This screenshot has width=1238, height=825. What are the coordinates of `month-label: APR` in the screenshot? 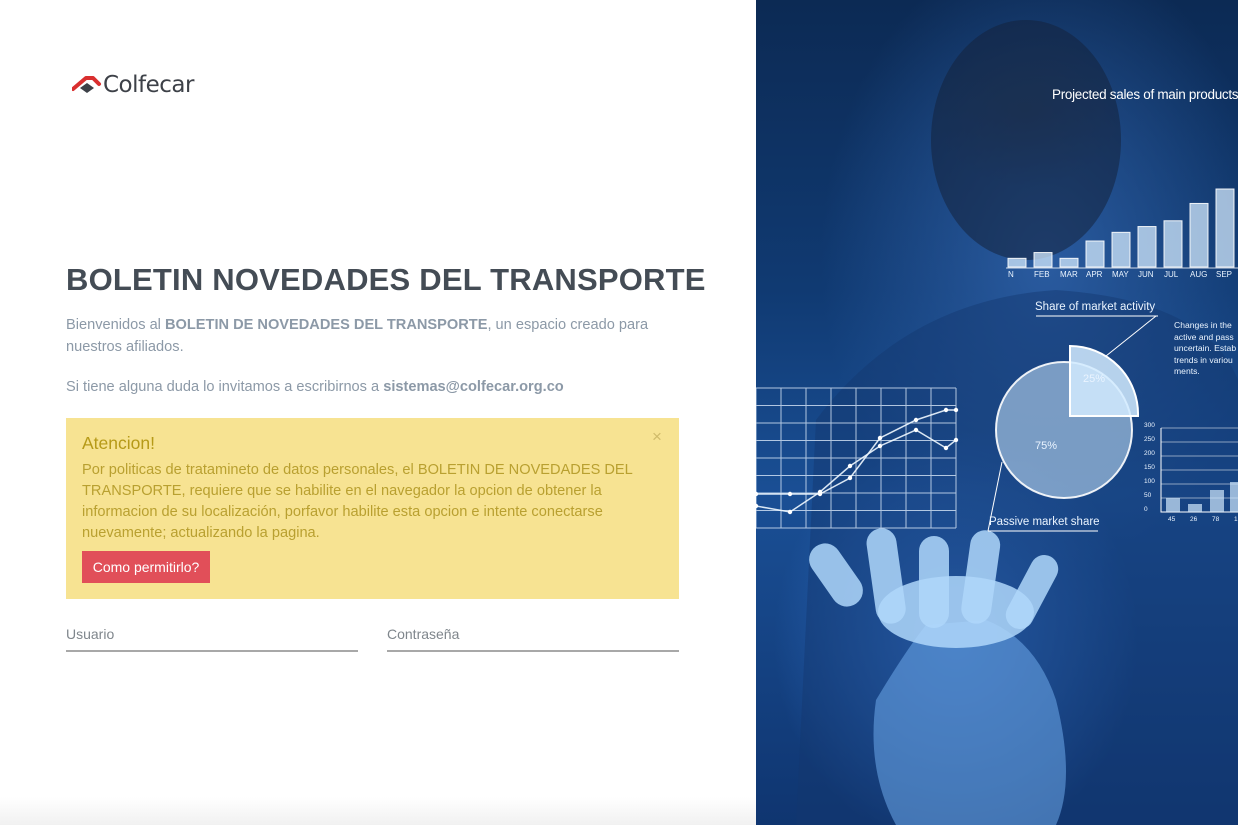 It's located at (1094, 274).